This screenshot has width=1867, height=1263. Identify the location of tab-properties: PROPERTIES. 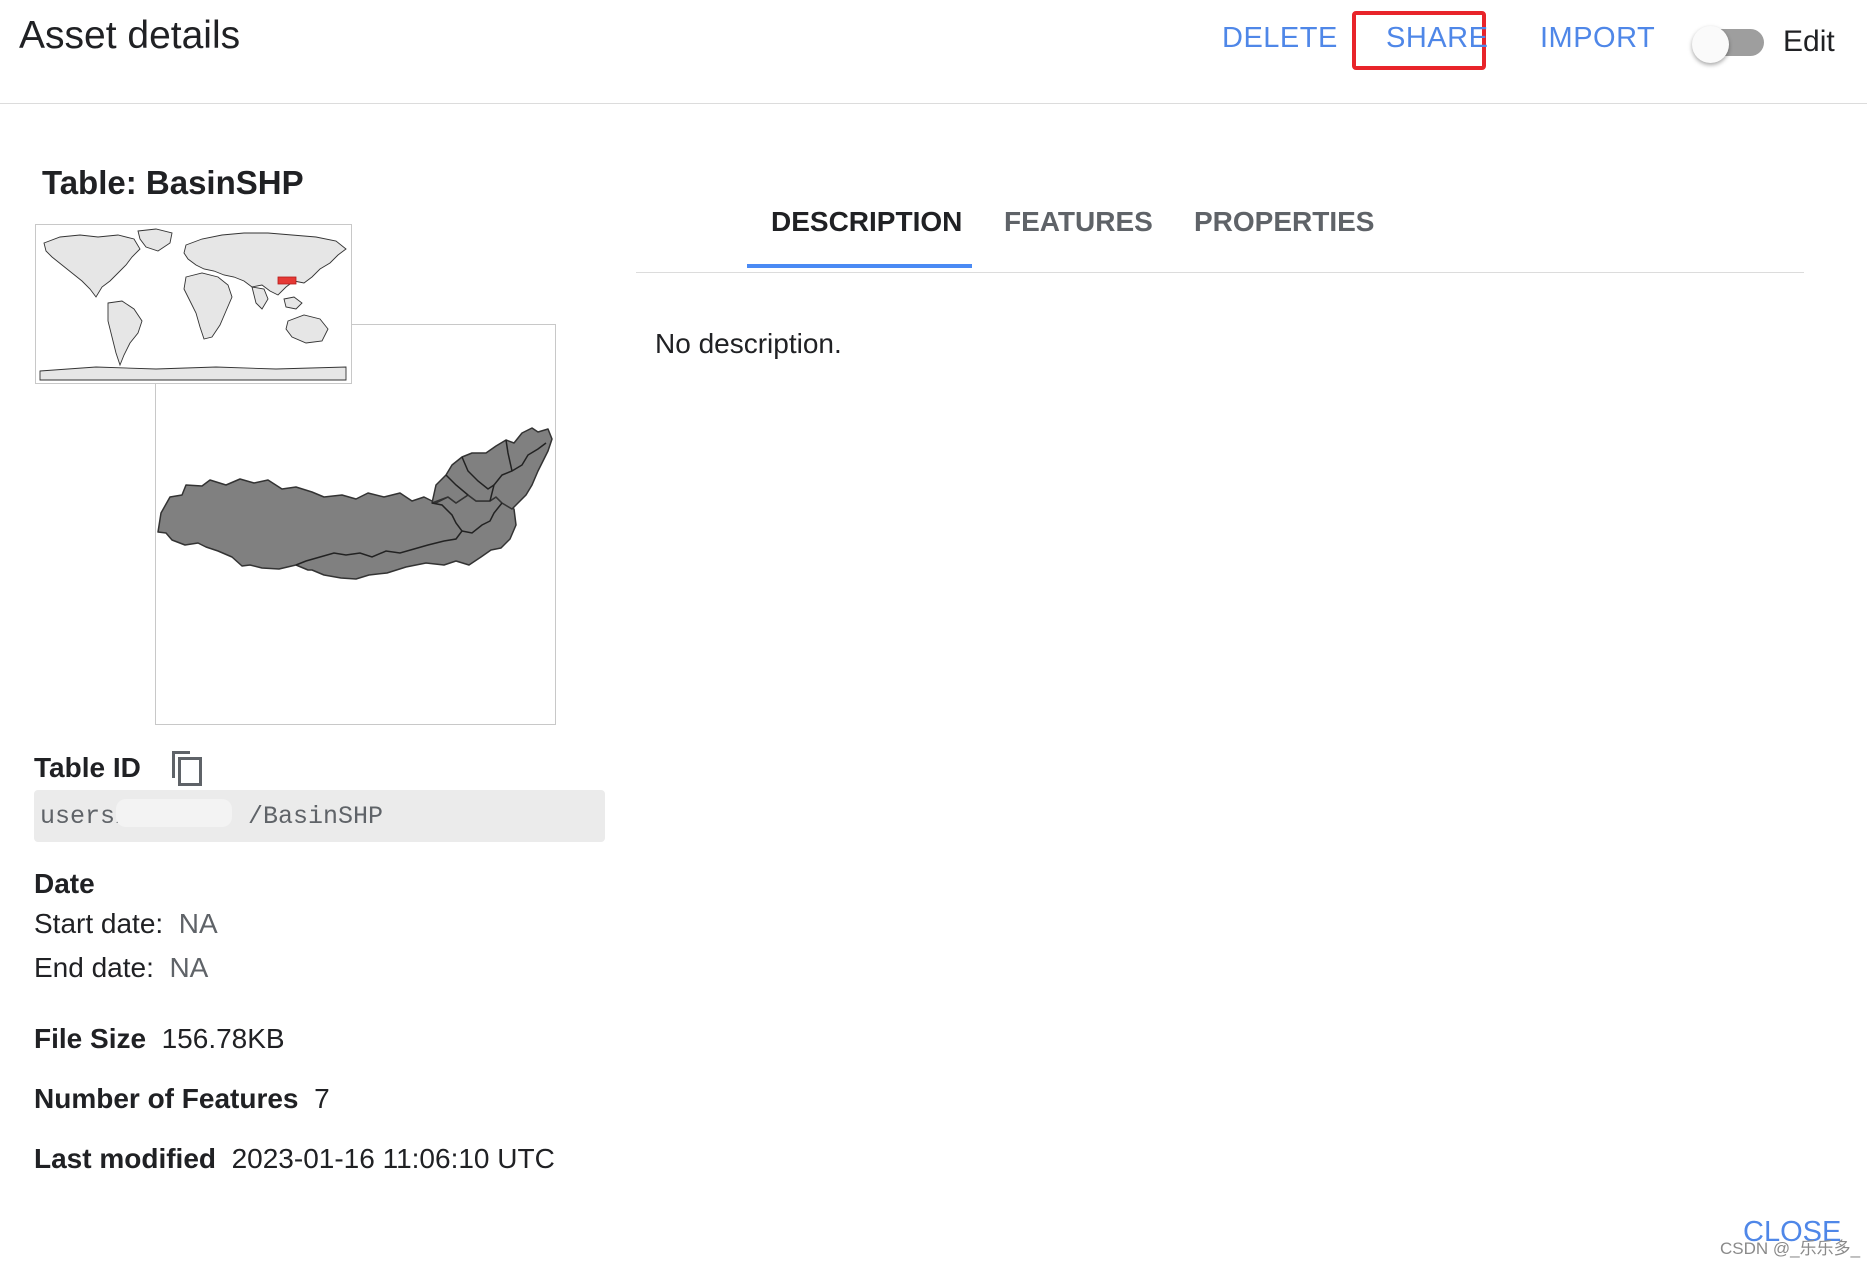
(1284, 222).